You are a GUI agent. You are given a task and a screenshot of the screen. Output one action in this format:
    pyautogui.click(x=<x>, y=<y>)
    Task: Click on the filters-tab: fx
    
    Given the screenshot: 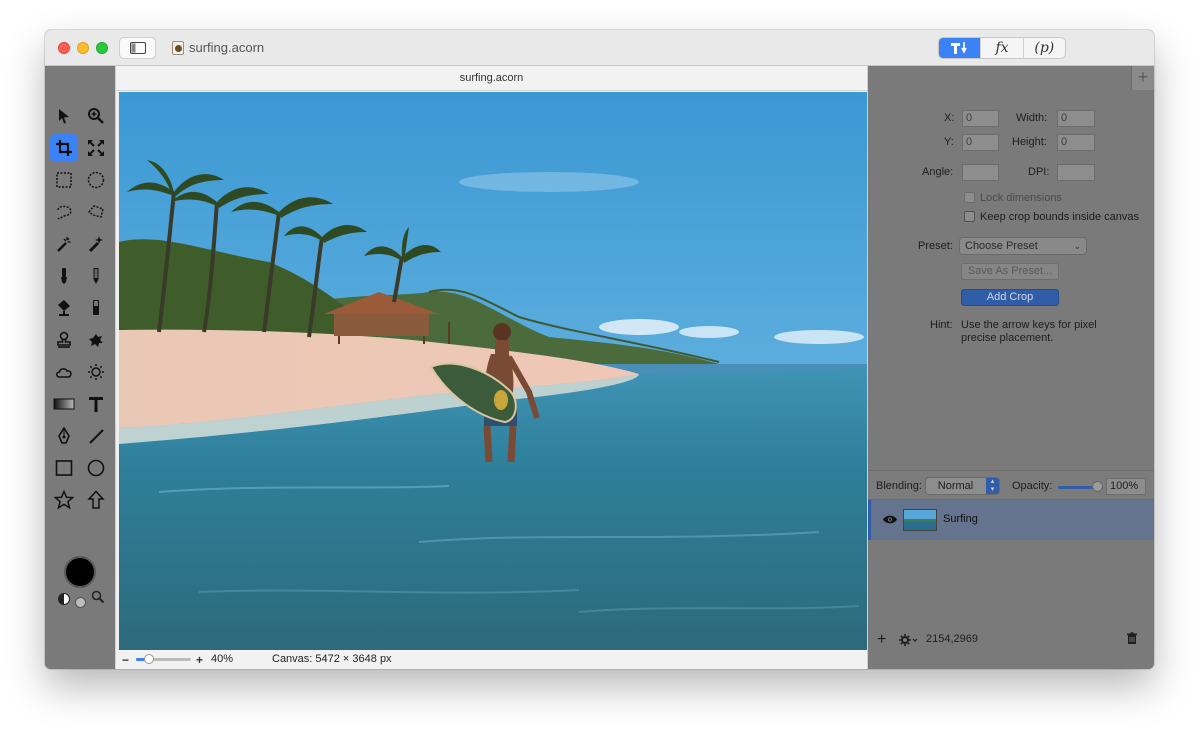 What is the action you would take?
    pyautogui.click(x=1001, y=48)
    